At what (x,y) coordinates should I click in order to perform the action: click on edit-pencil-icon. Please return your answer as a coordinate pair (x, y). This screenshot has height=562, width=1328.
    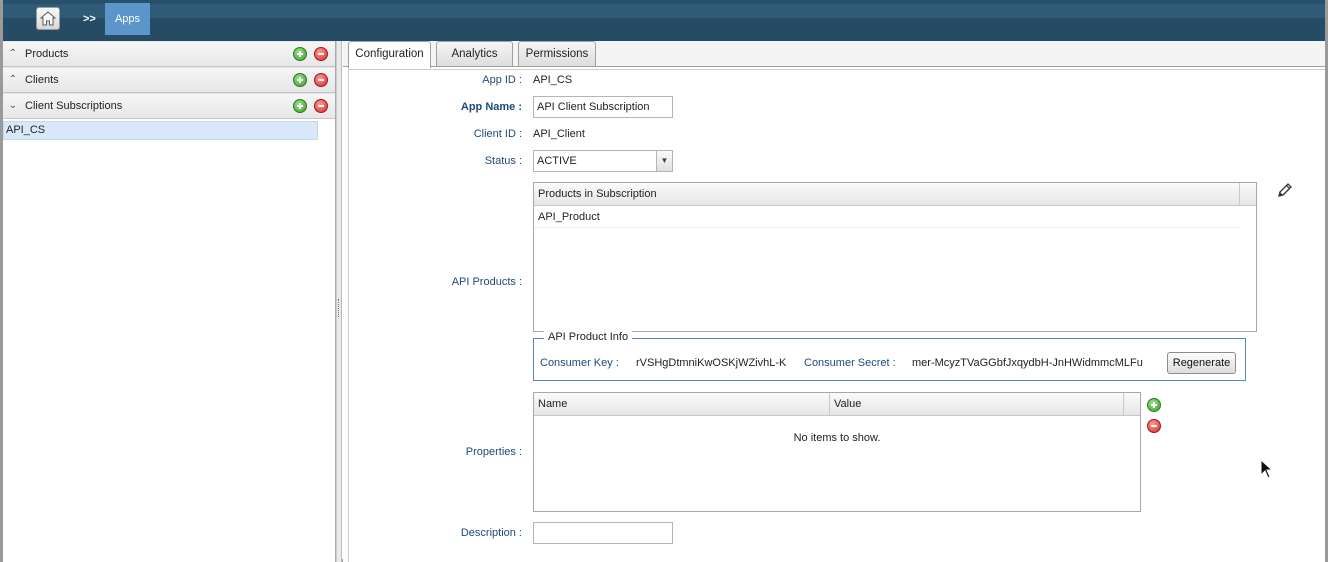
    Looking at the image, I should click on (1285, 190).